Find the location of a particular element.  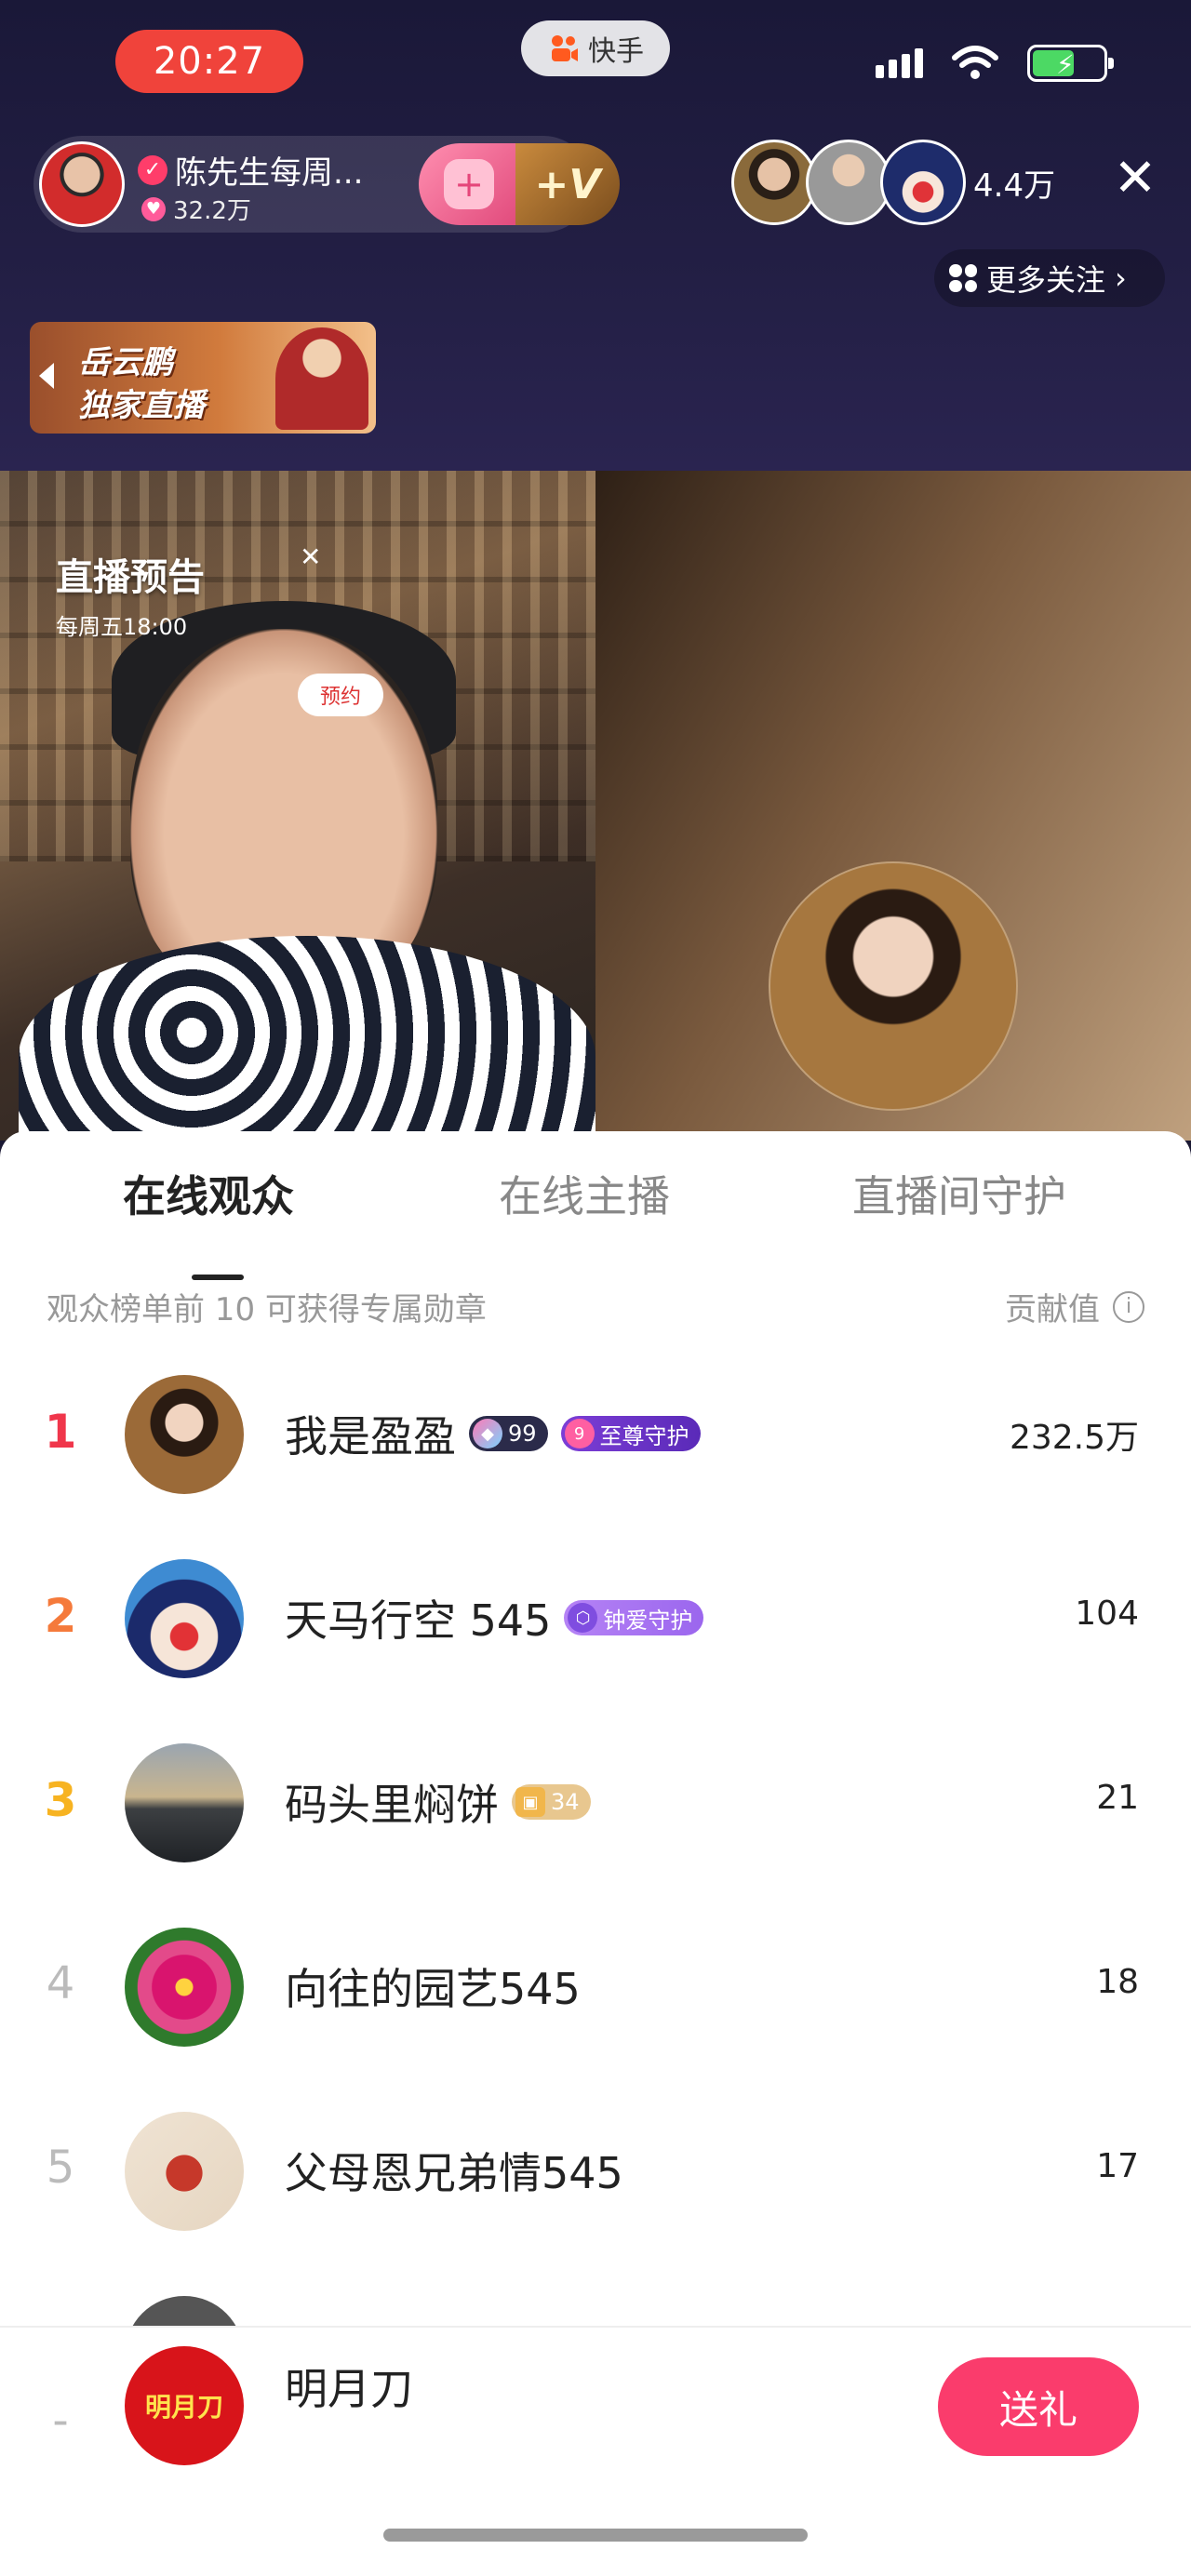

status-icons: ⚡ is located at coordinates (995, 63).